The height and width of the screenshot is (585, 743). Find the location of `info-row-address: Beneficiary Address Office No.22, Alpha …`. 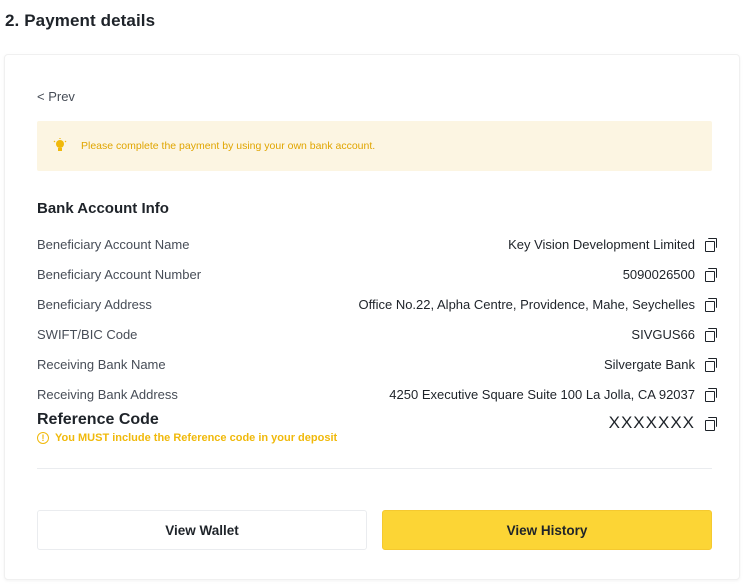

info-row-address: Beneficiary Address Office No.22, Alpha … is located at coordinates (377, 304).